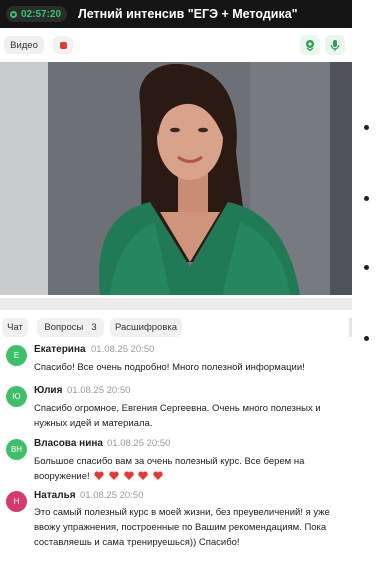 The image size is (382, 566). I want to click on live-indicator-icon, so click(13, 14).